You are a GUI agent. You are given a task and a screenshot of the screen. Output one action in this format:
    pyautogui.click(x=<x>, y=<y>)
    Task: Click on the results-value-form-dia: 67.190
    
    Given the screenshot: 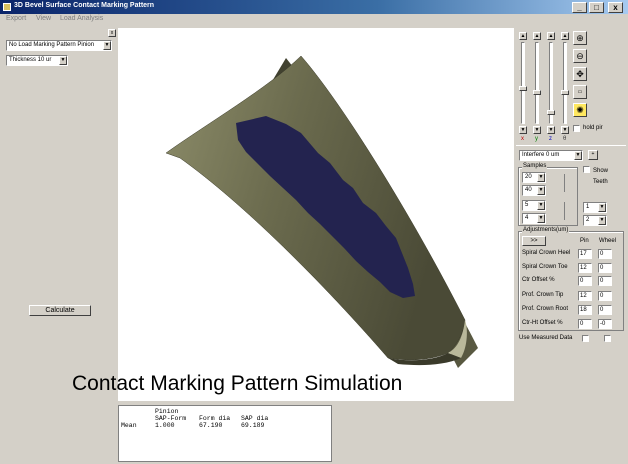 What is the action you would take?
    pyautogui.click(x=211, y=425)
    